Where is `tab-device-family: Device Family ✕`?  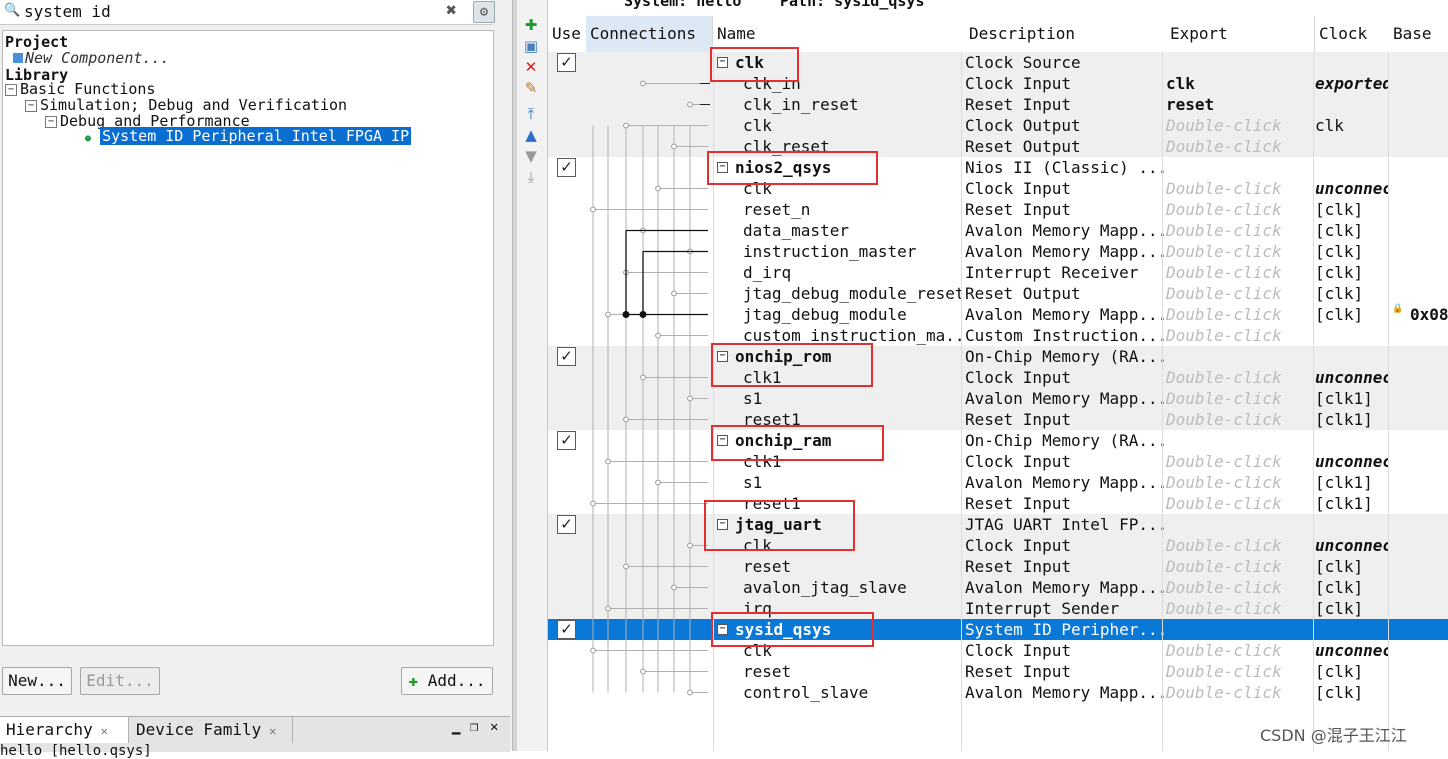 tab-device-family: Device Family ✕ is located at coordinates (211, 730).